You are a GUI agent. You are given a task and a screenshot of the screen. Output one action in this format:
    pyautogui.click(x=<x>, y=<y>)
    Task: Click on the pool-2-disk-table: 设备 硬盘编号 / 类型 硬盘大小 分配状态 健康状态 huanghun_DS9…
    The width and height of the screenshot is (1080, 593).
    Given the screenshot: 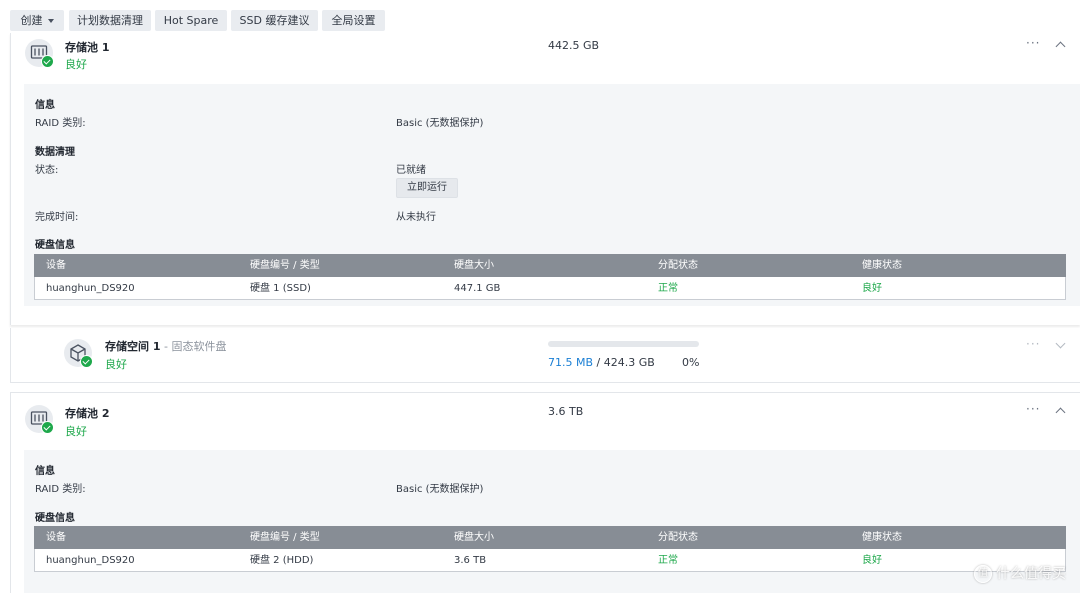 What is the action you would take?
    pyautogui.click(x=550, y=549)
    